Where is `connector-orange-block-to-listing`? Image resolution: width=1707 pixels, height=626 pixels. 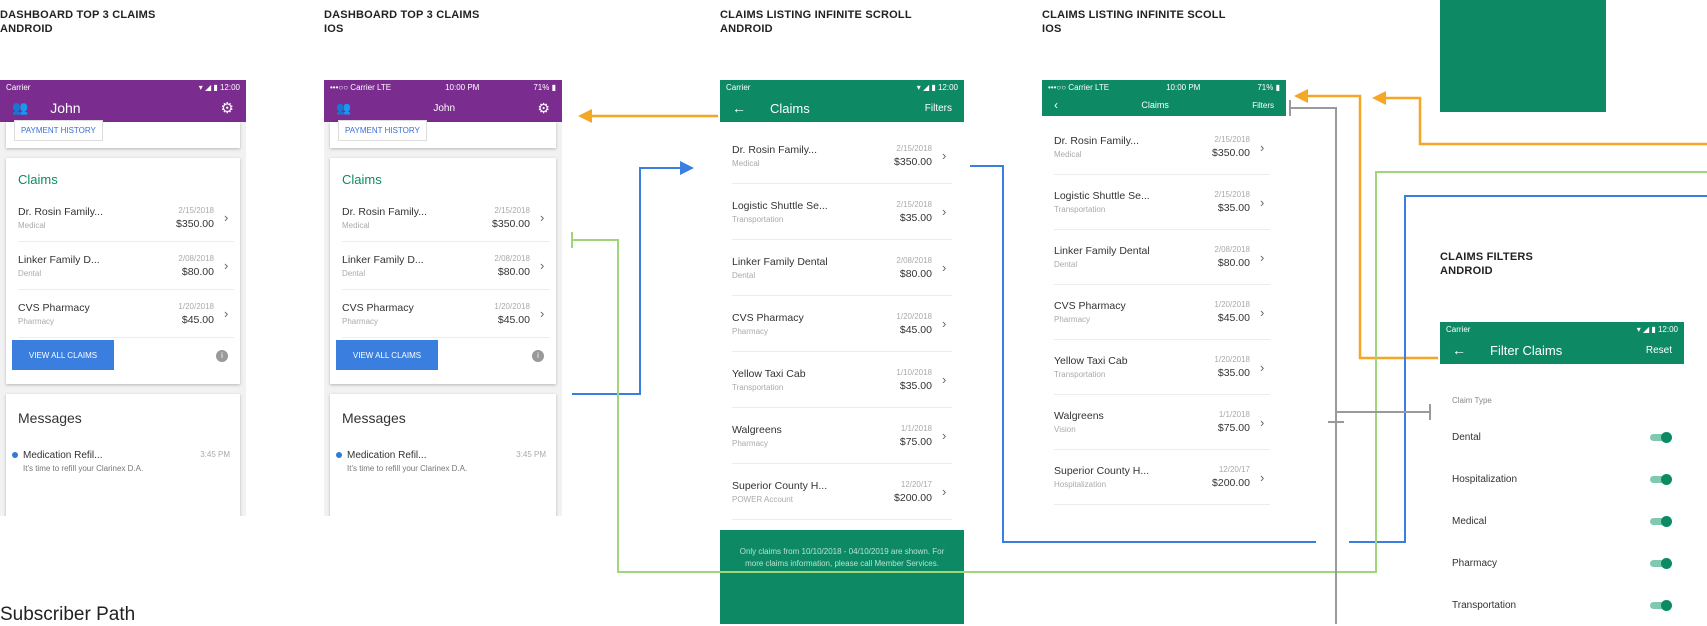
connector-orange-block-to-listing is located at coordinates (1539, 118).